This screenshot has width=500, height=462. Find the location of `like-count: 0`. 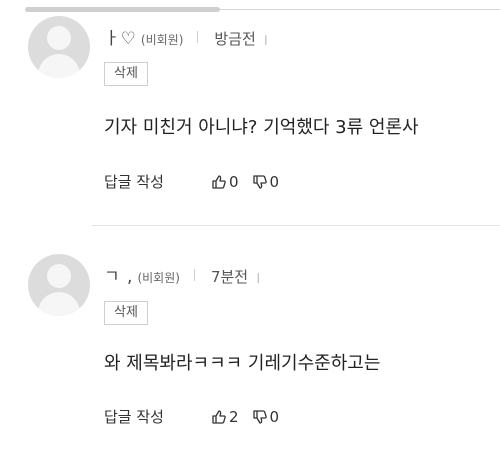

like-count: 0 is located at coordinates (233, 181).